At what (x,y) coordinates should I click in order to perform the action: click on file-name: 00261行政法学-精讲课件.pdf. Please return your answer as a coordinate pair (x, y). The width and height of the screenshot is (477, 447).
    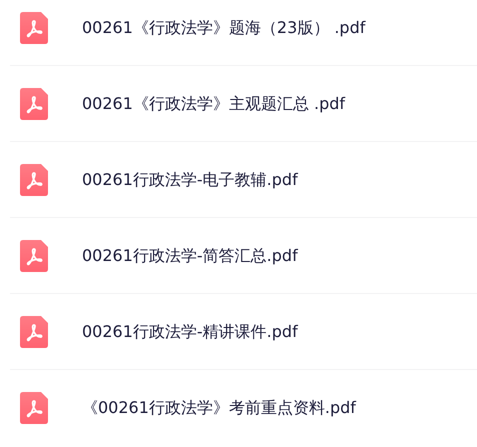
    Looking at the image, I should click on (190, 332).